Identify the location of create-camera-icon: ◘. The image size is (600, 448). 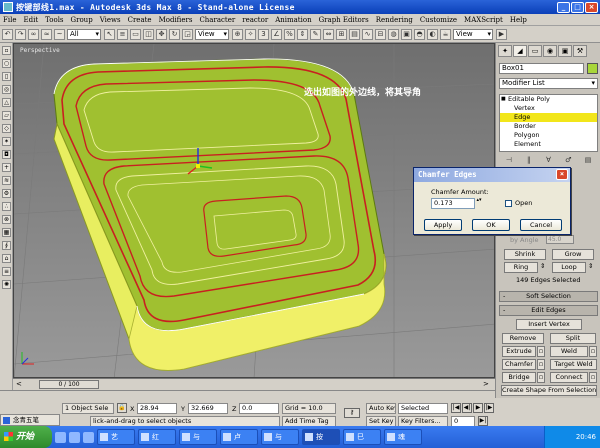
(6, 154).